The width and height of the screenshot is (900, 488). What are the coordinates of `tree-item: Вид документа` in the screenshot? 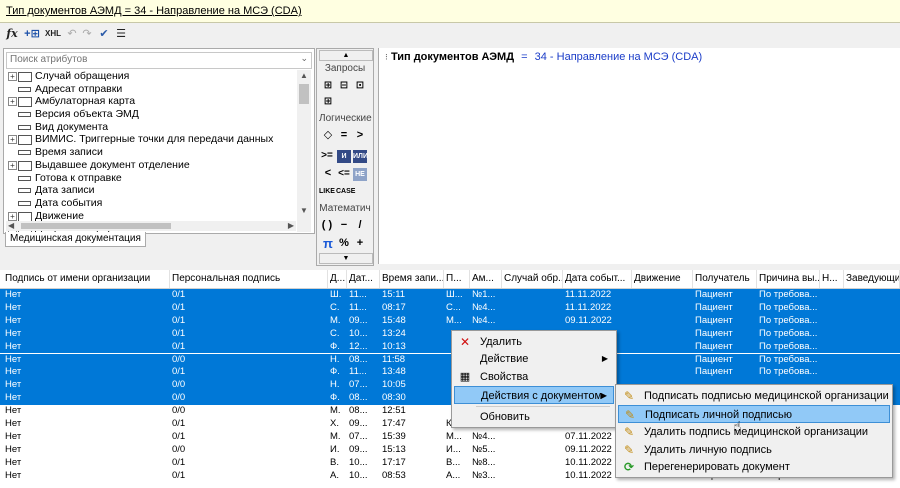 It's located at (151, 127).